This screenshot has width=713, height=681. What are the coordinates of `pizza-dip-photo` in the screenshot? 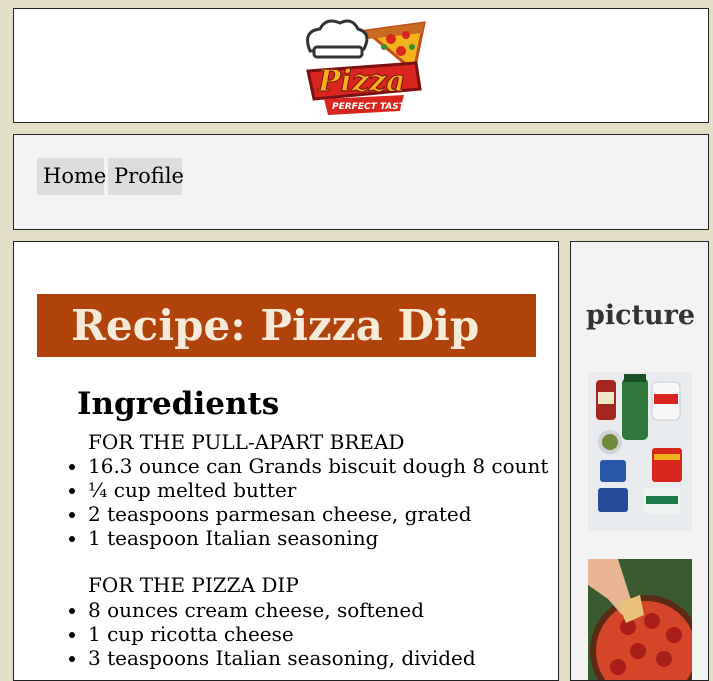 It's located at (640, 619).